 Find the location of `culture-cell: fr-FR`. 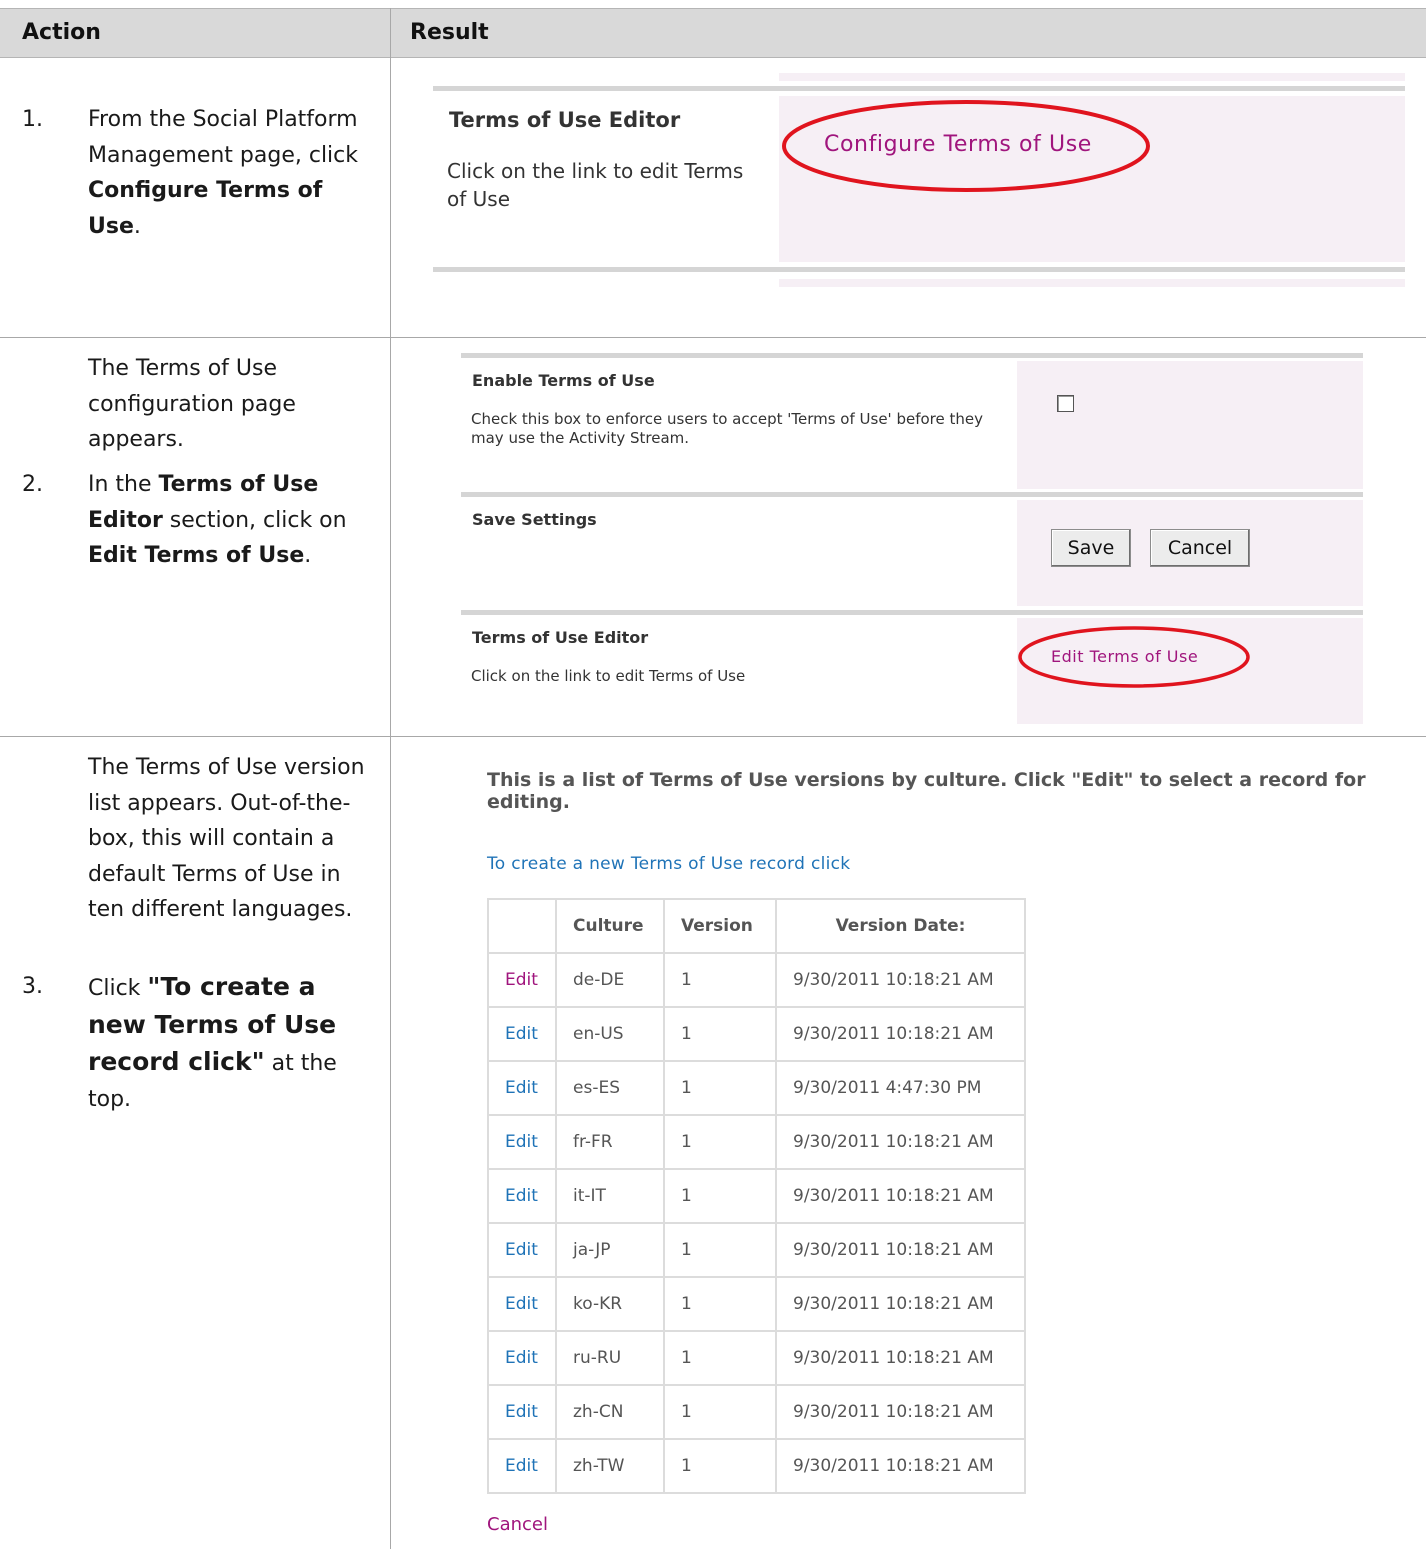

culture-cell: fr-FR is located at coordinates (610, 1142).